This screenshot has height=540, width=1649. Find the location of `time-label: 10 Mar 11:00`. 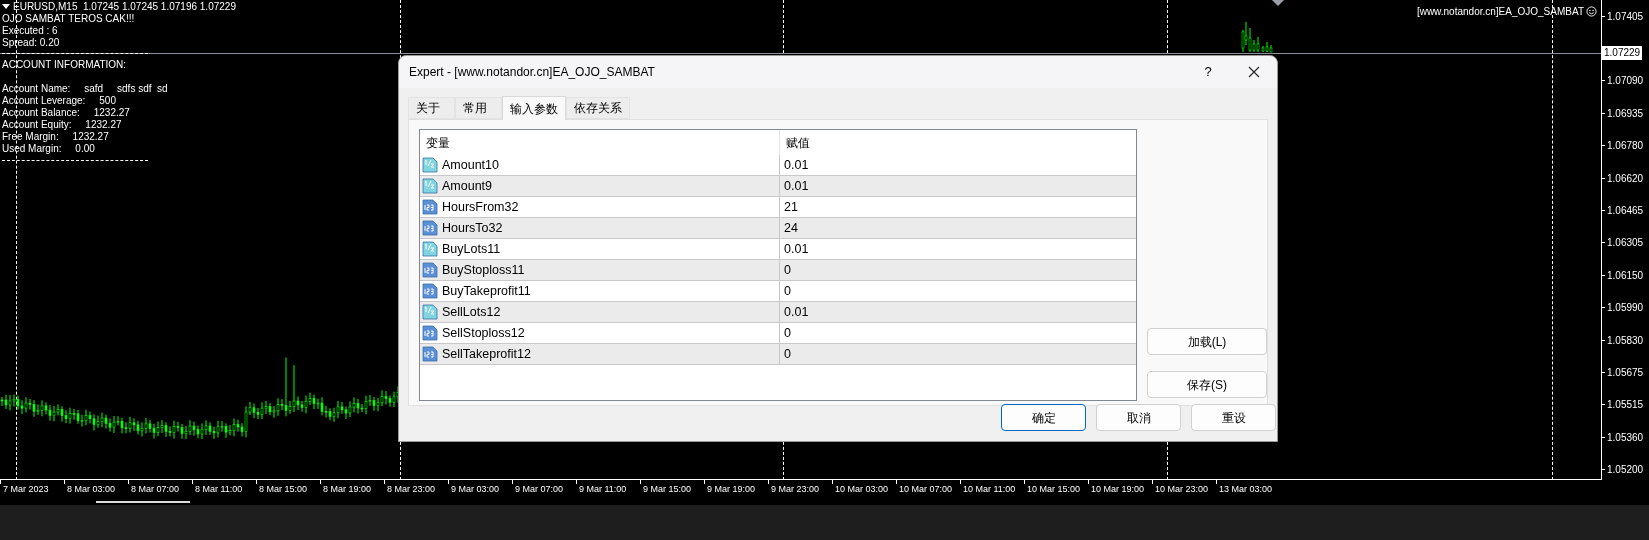

time-label: 10 Mar 11:00 is located at coordinates (989, 489).